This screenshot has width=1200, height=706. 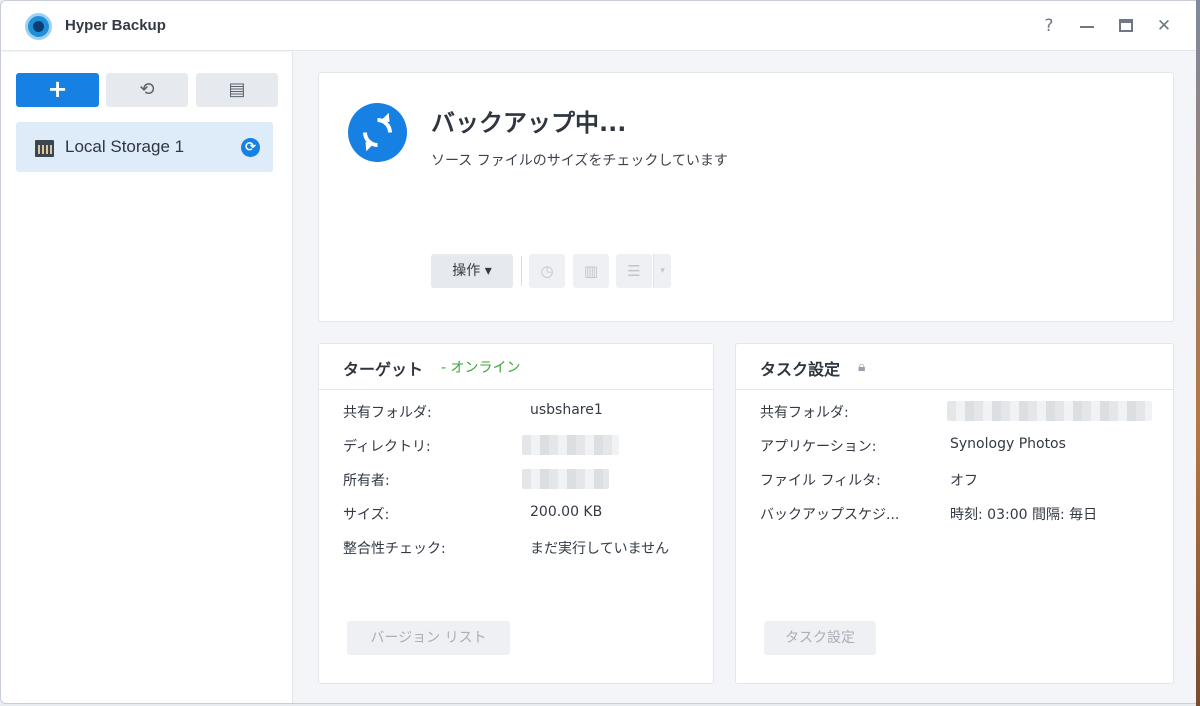 What do you see at coordinates (383, 369) in the screenshot?
I see `target-title: ターゲット` at bounding box center [383, 369].